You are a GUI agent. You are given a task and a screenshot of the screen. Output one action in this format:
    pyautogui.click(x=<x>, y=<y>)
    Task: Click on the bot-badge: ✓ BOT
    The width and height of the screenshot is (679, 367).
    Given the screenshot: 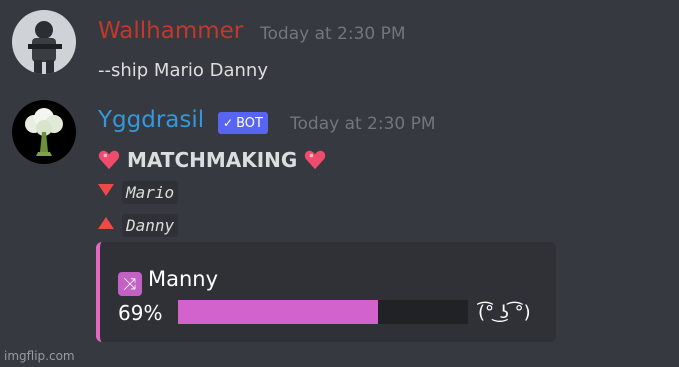 What is the action you would take?
    pyautogui.click(x=243, y=123)
    